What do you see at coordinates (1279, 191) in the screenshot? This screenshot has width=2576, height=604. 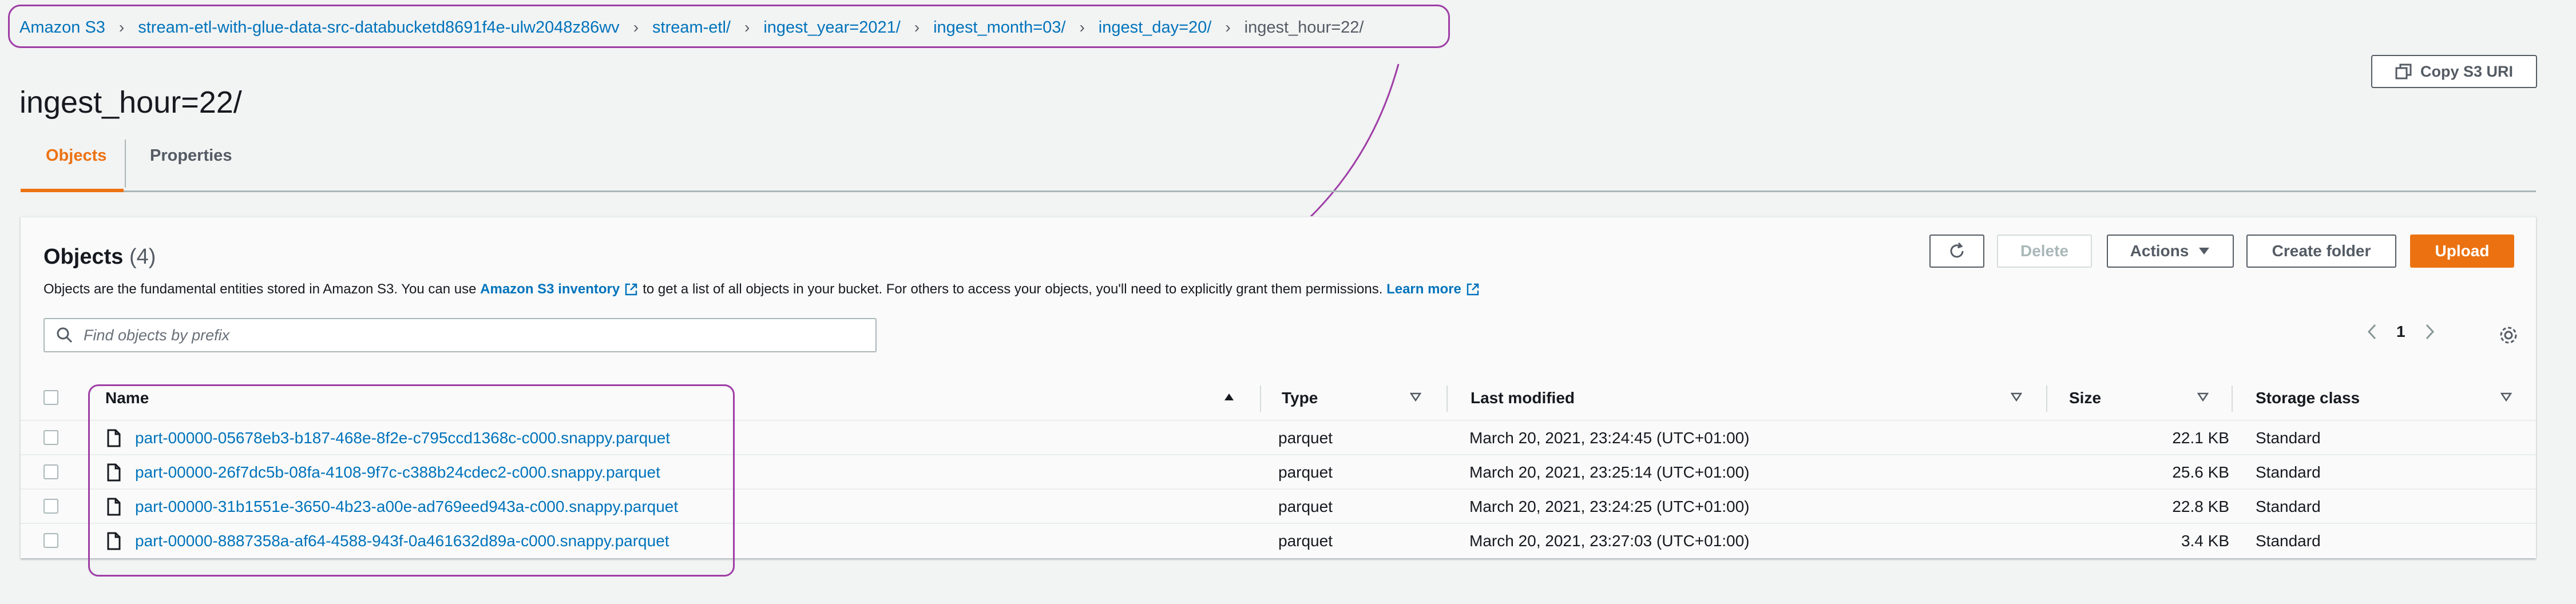 I see `tab-baseline` at bounding box center [1279, 191].